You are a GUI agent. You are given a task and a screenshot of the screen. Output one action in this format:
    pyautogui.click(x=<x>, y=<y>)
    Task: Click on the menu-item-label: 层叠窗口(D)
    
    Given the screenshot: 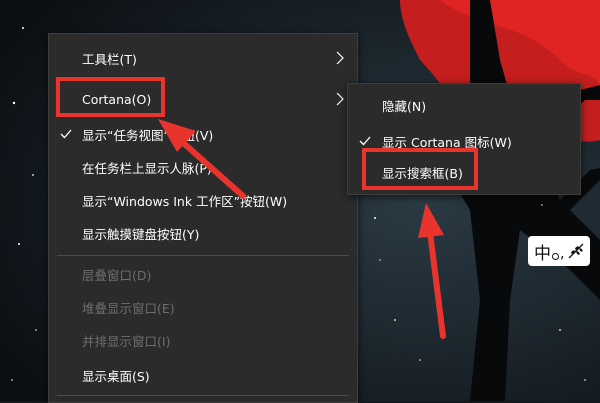 What is the action you would take?
    pyautogui.click(x=117, y=275)
    